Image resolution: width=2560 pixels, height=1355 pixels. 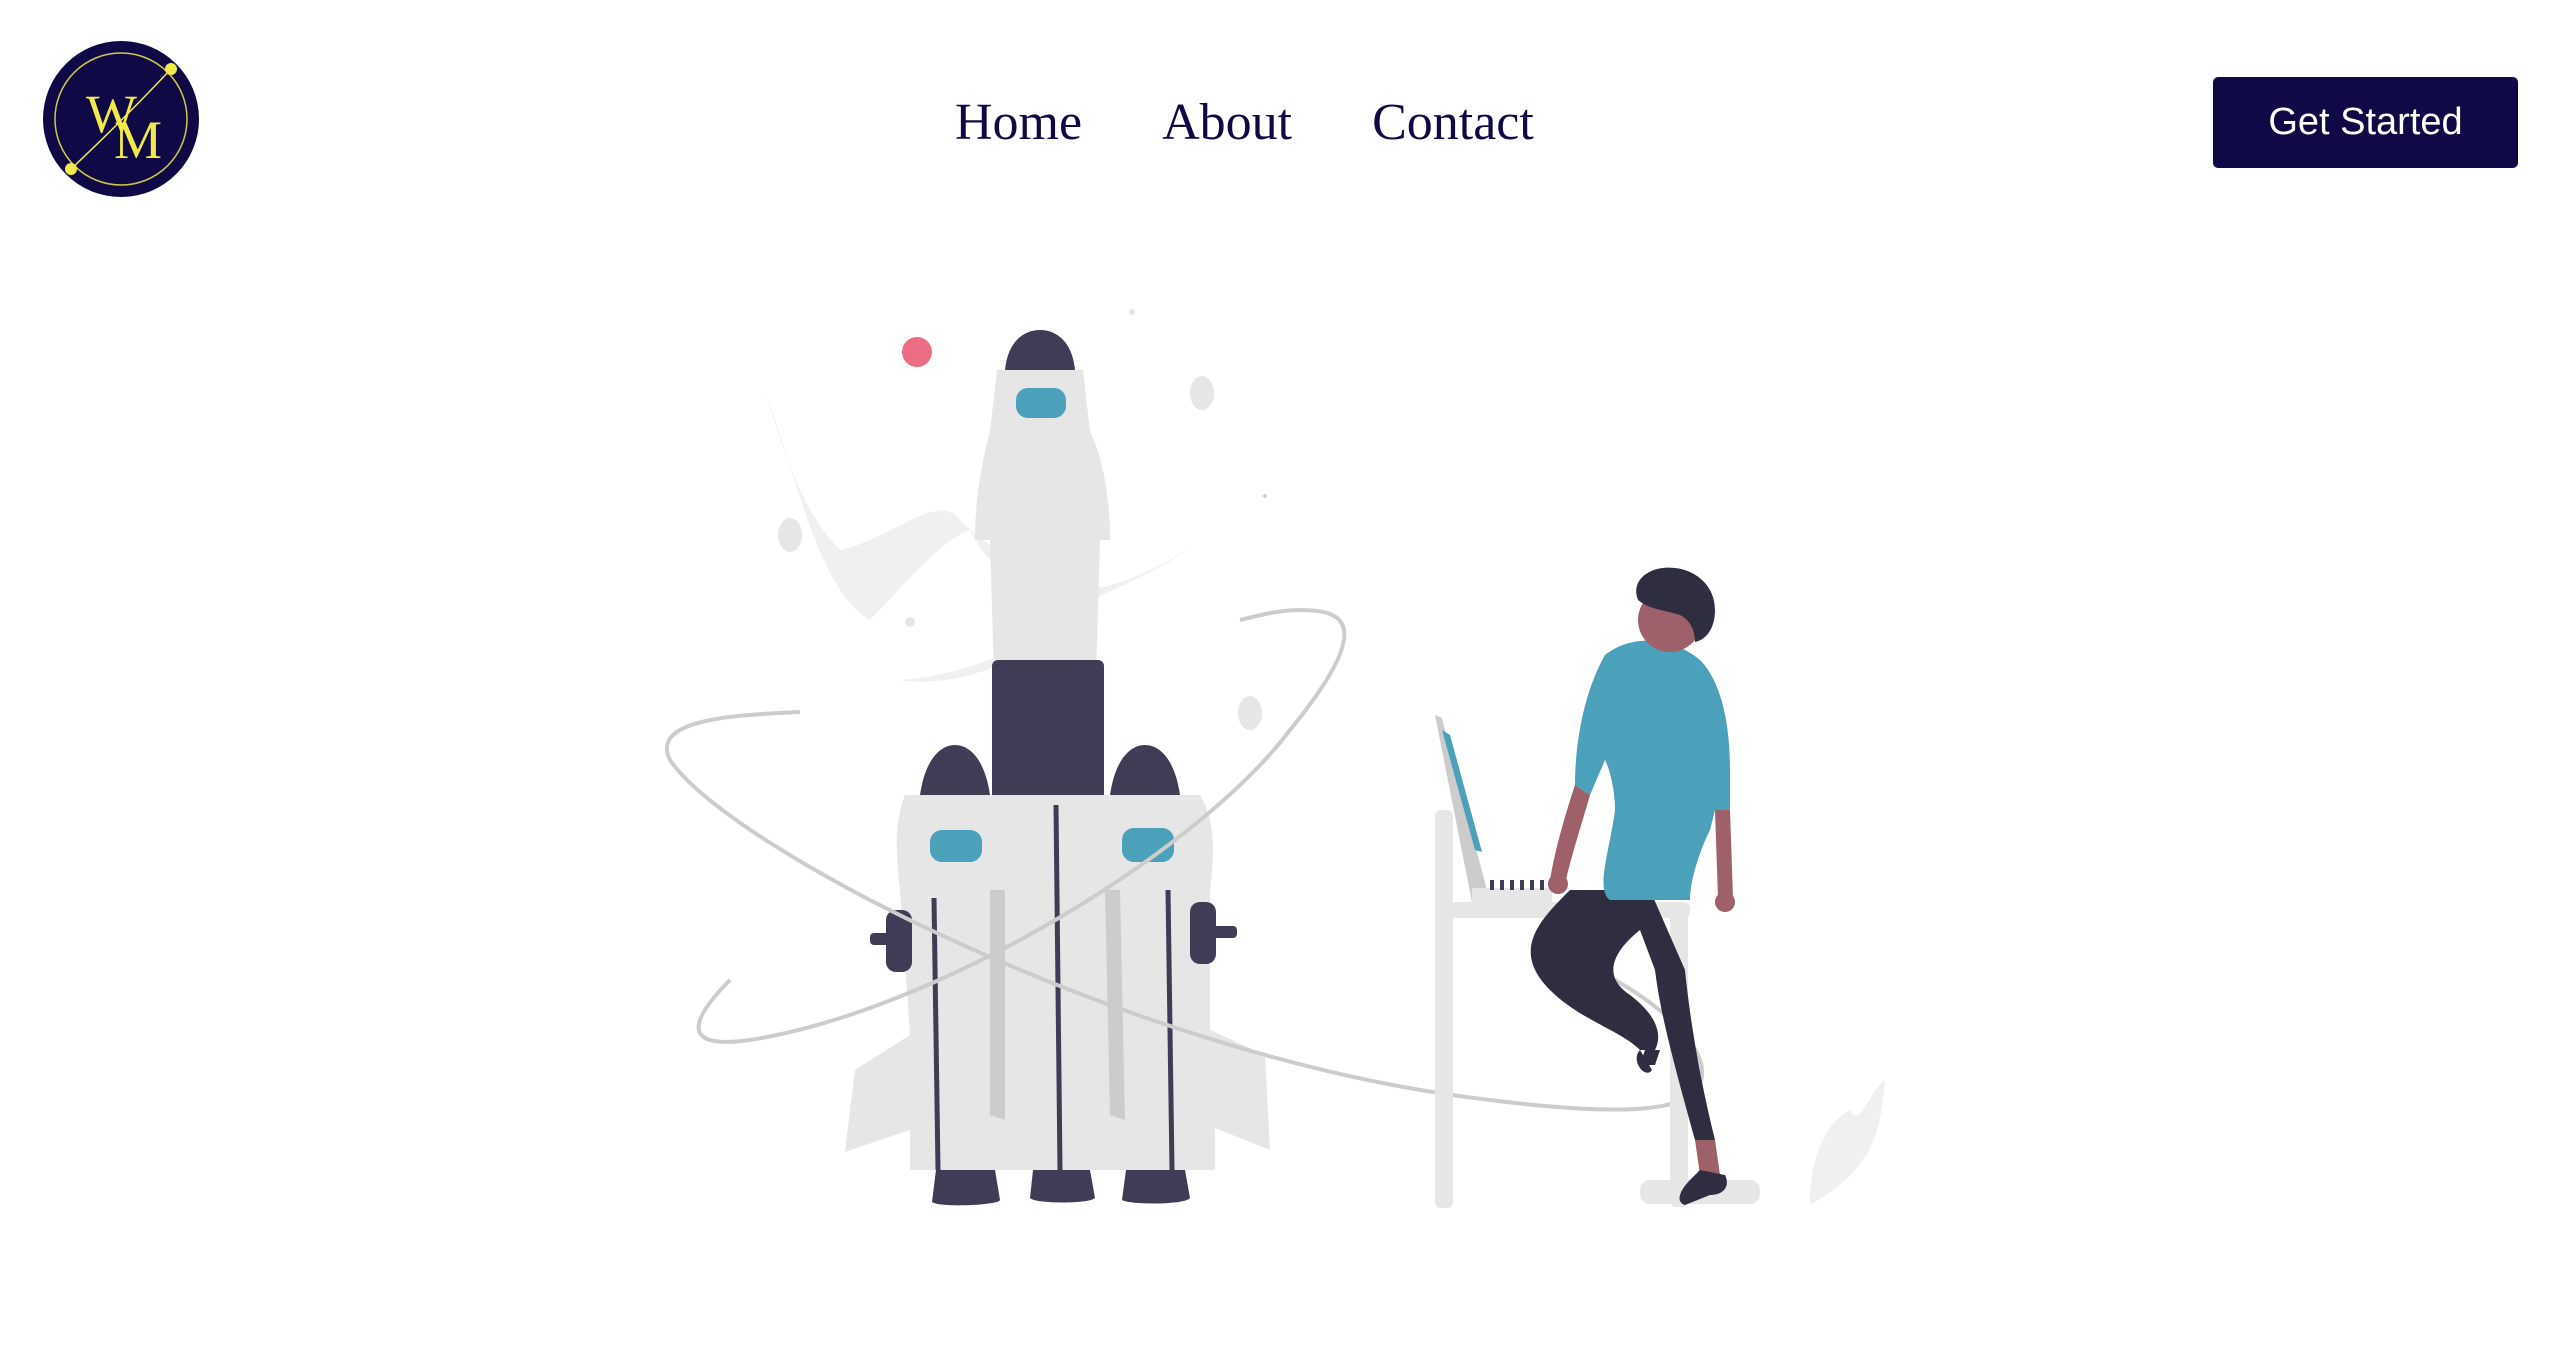 I want to click on nav-contact-link: Contact, so click(x=1453, y=123).